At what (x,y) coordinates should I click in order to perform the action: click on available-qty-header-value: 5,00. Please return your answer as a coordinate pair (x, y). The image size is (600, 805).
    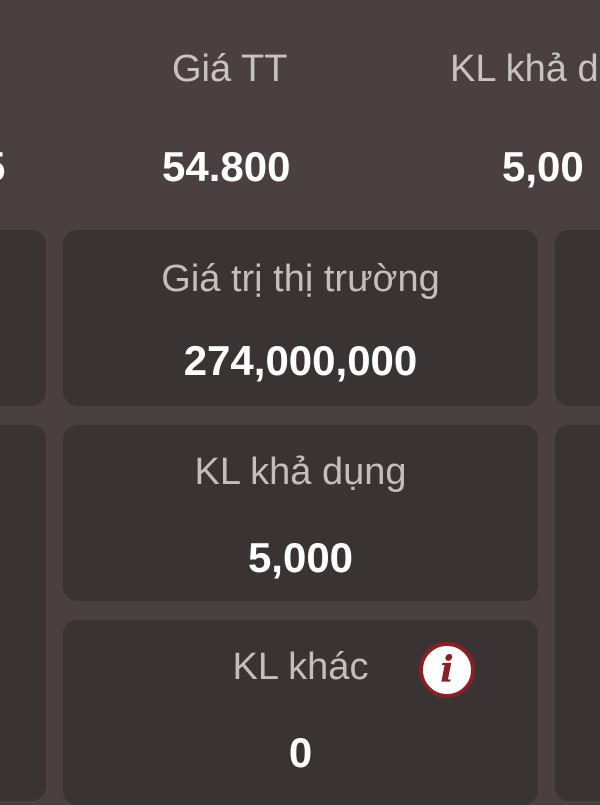
    Looking at the image, I should click on (543, 166).